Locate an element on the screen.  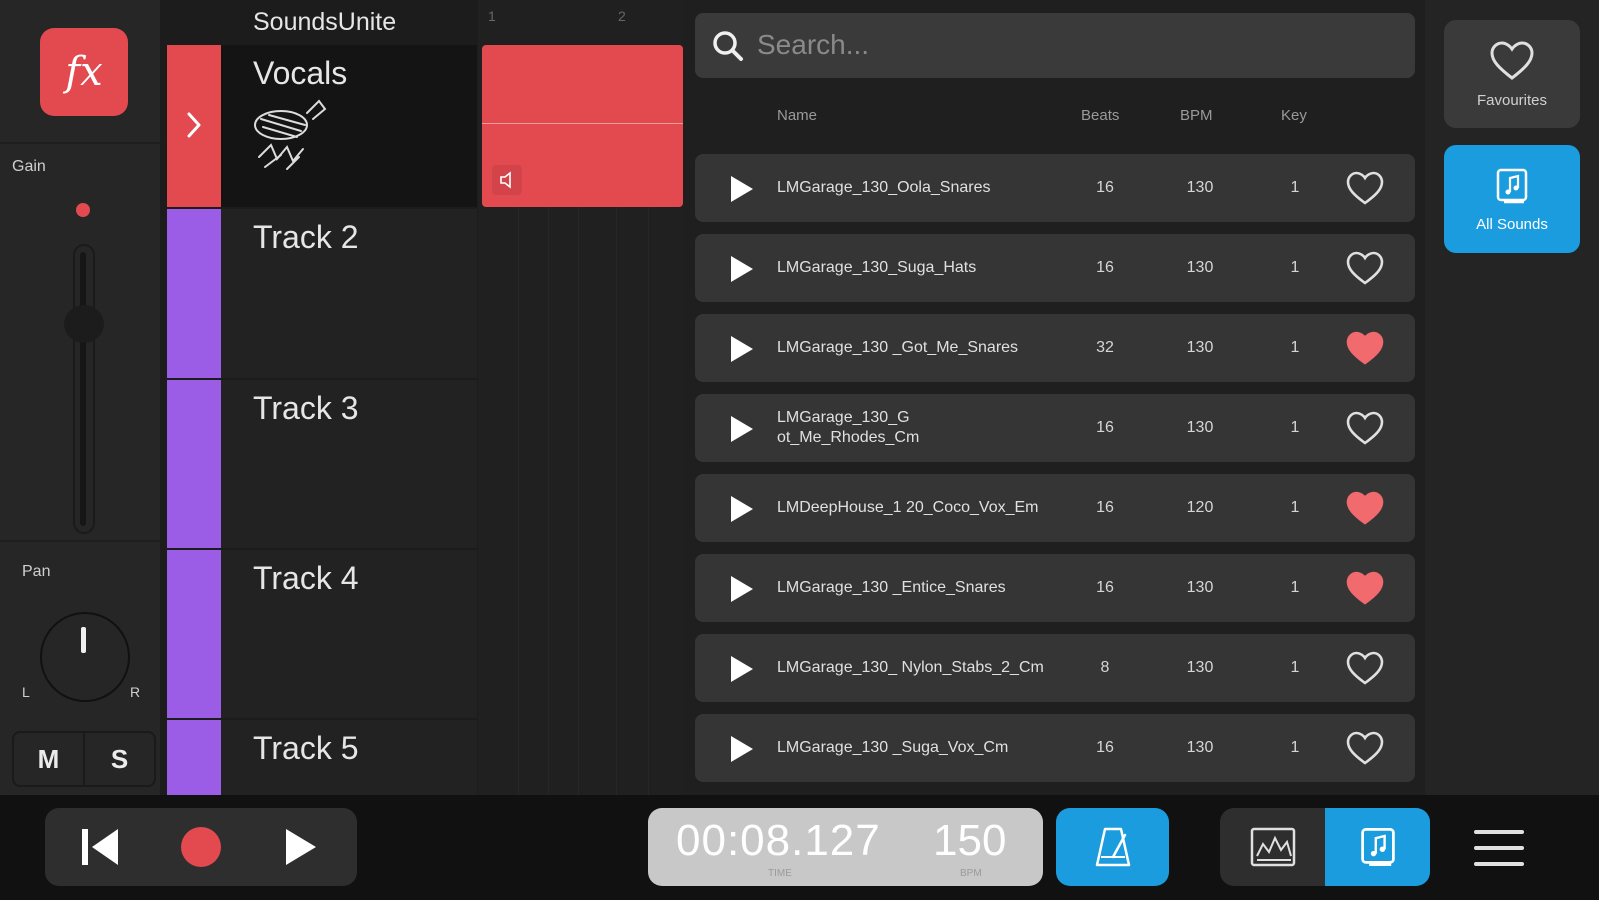
favourites-button: Favourites is located at coordinates (1512, 74).